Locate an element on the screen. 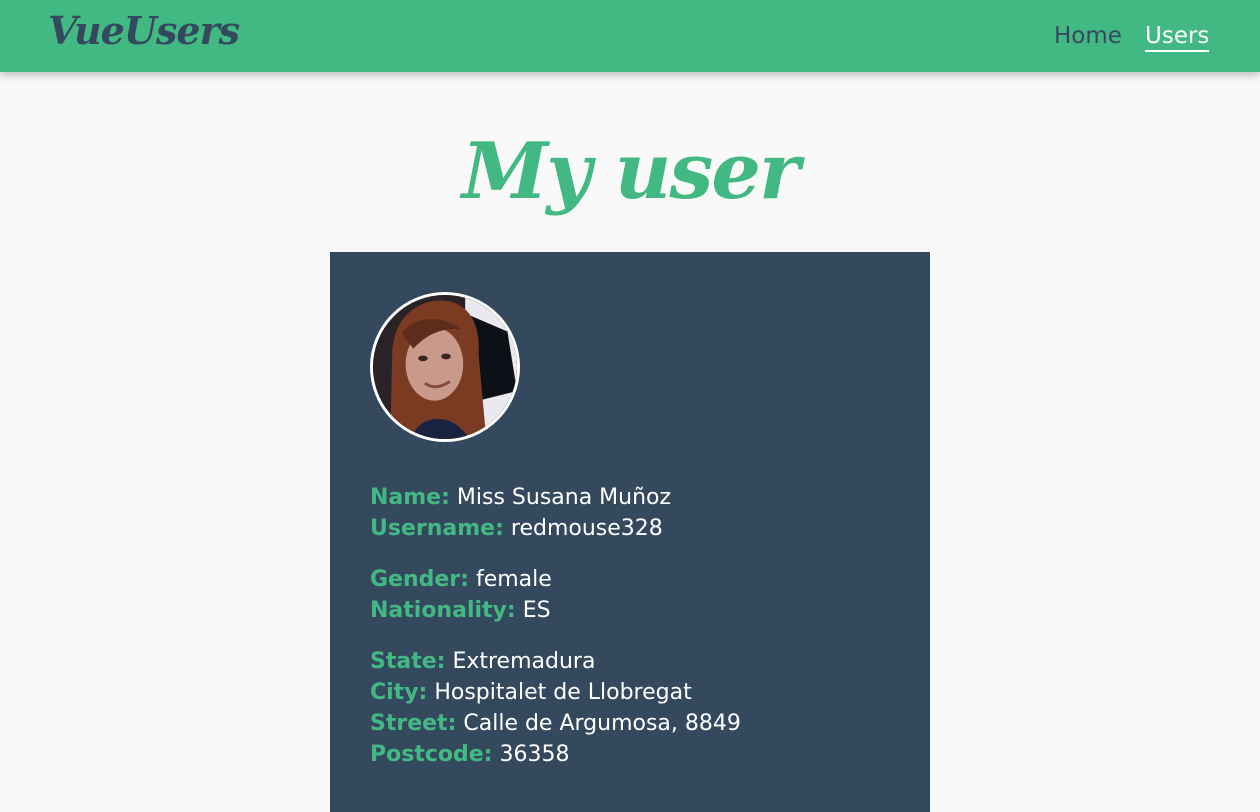 The width and height of the screenshot is (1260, 812). top-navbar: VueUsers Home Users is located at coordinates (630, 36).